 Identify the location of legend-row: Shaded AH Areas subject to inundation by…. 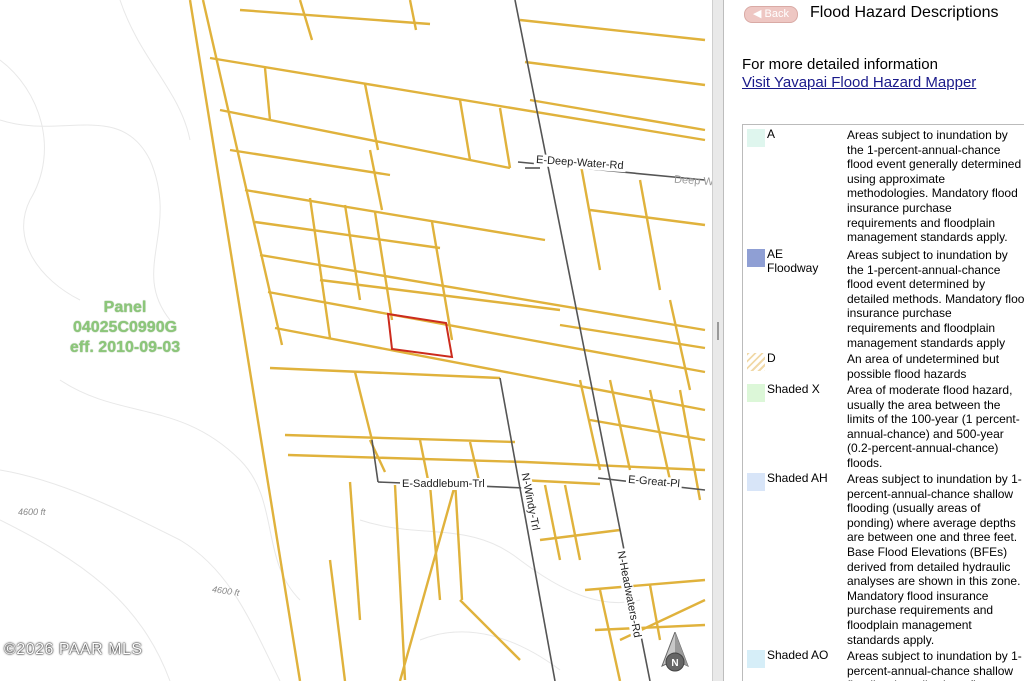
(883, 558).